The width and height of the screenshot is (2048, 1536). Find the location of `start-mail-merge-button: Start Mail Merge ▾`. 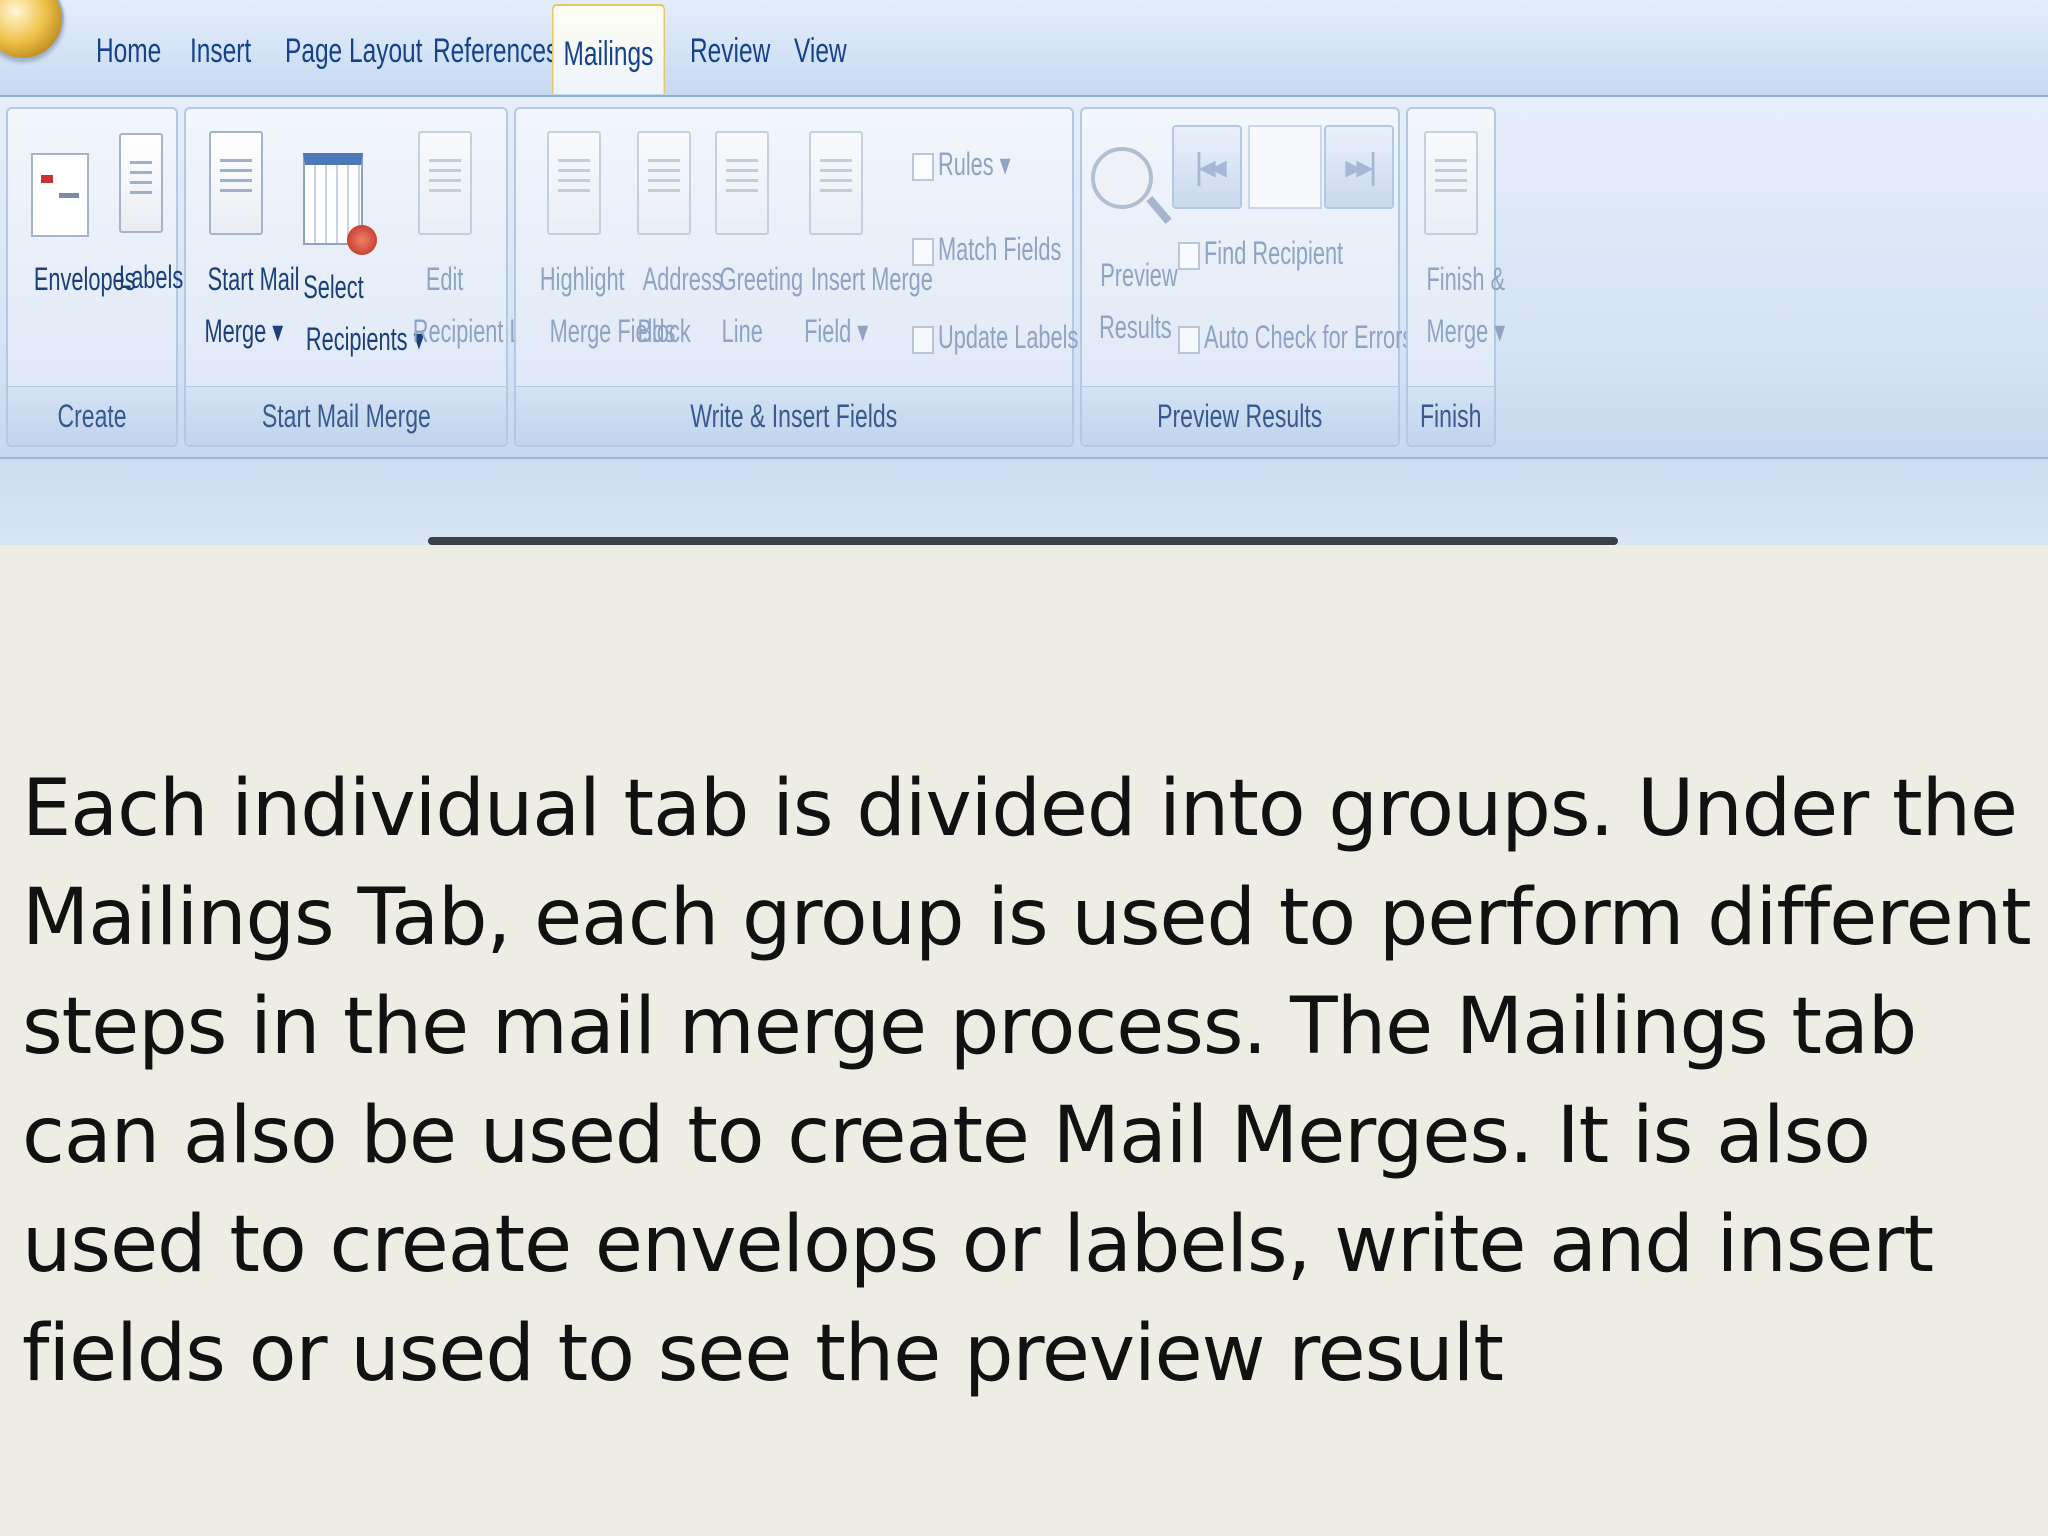

start-mail-merge-button: Start Mail Merge ▾ is located at coordinates (243, 240).